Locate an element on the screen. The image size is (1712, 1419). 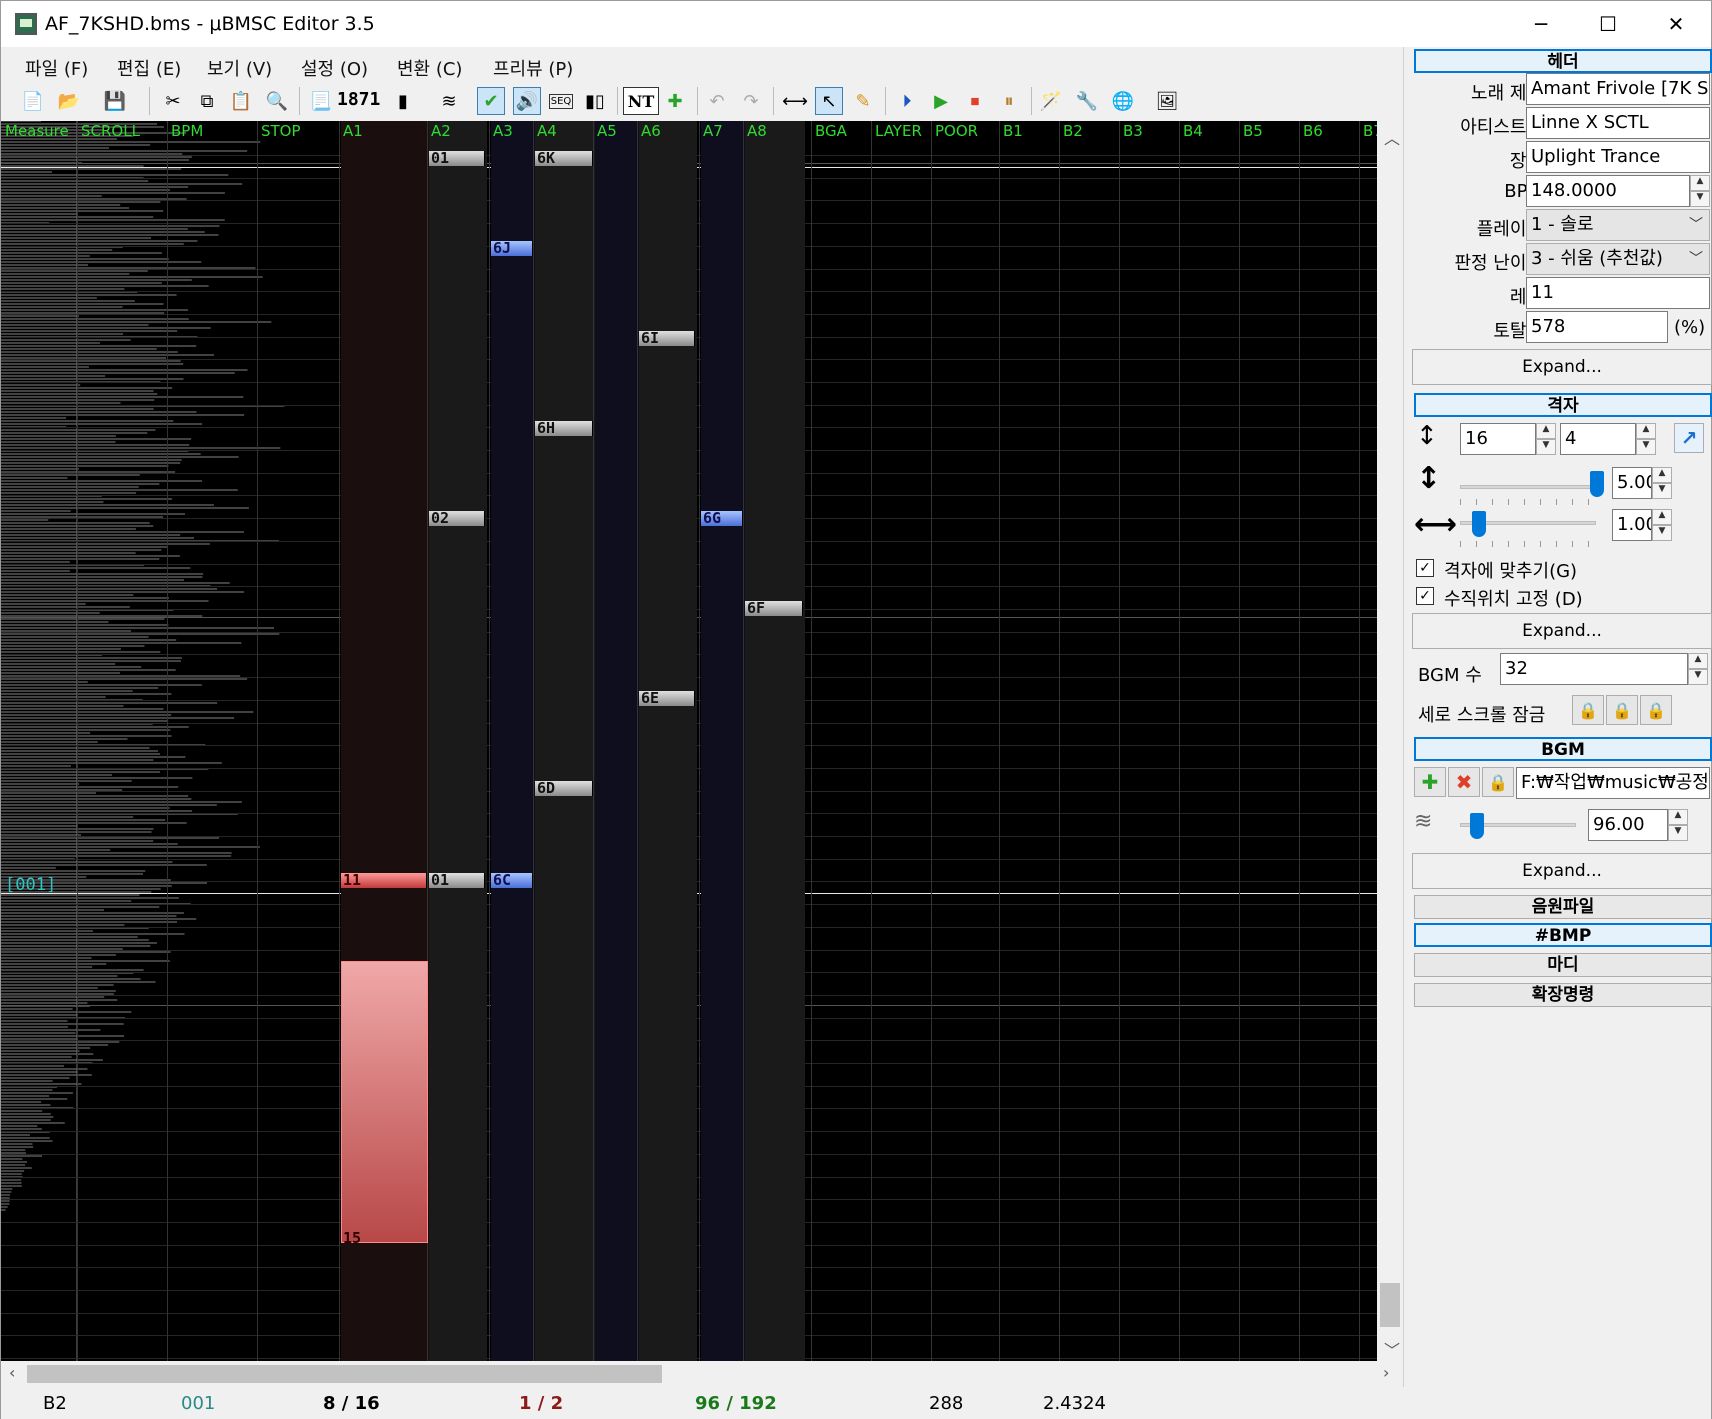
copy-icon: ⧉ is located at coordinates (207, 101).